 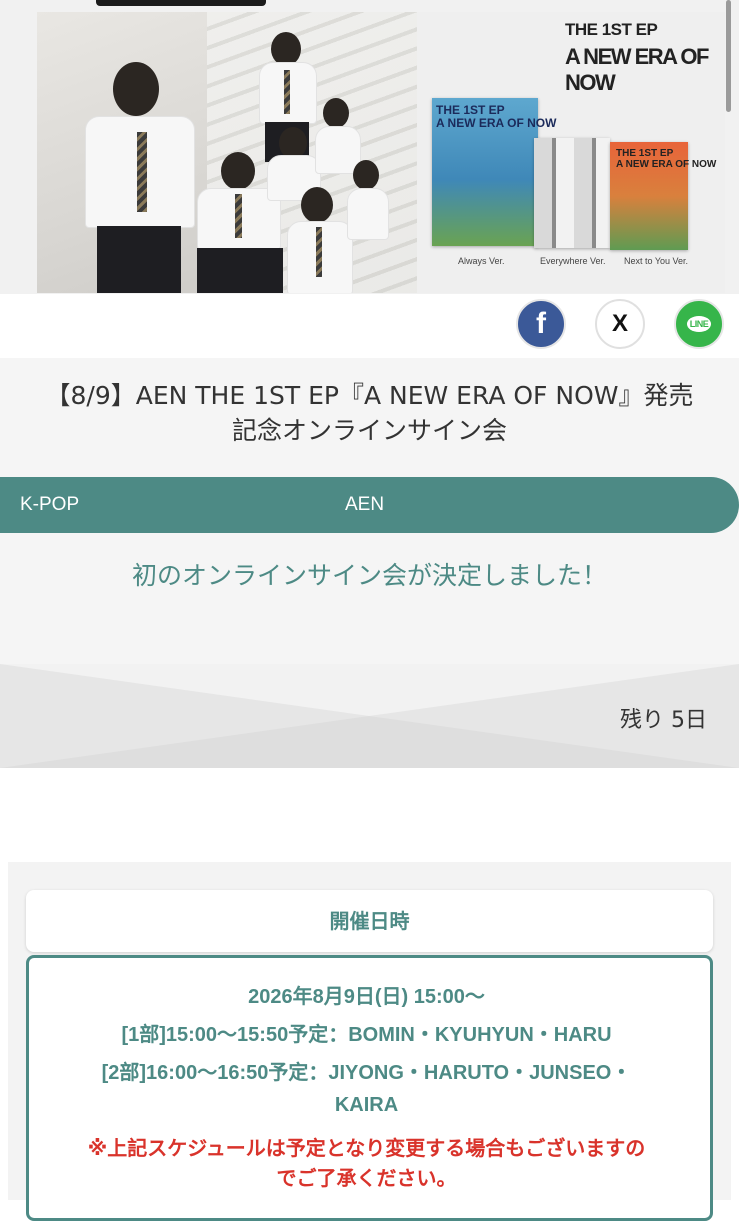 I want to click on category-bar: K-POP AEN, so click(x=369, y=505).